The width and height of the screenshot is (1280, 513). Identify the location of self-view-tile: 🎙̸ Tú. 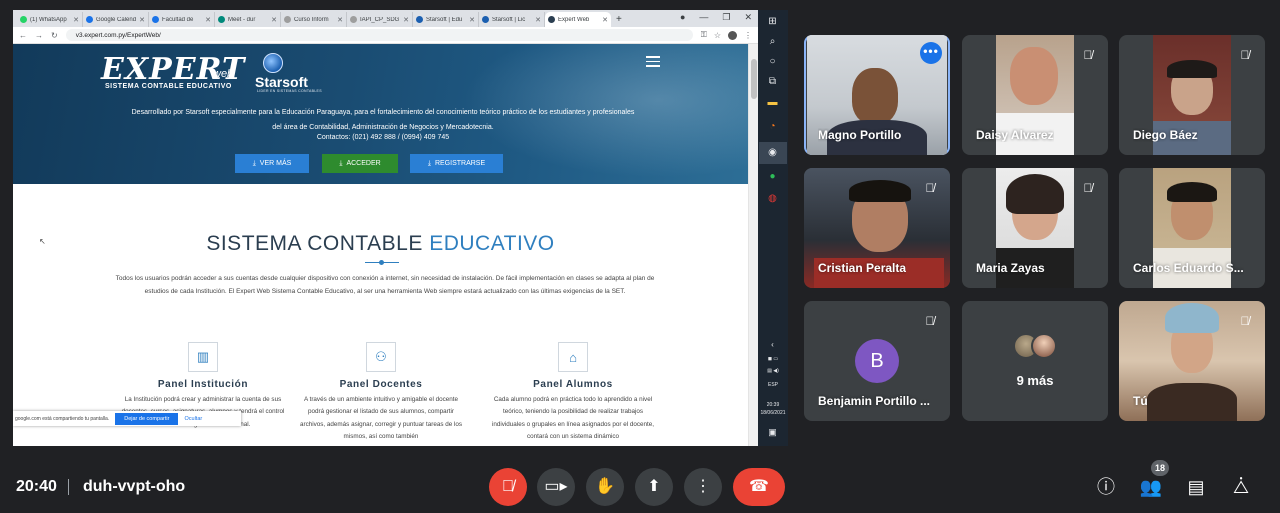
(1192, 361).